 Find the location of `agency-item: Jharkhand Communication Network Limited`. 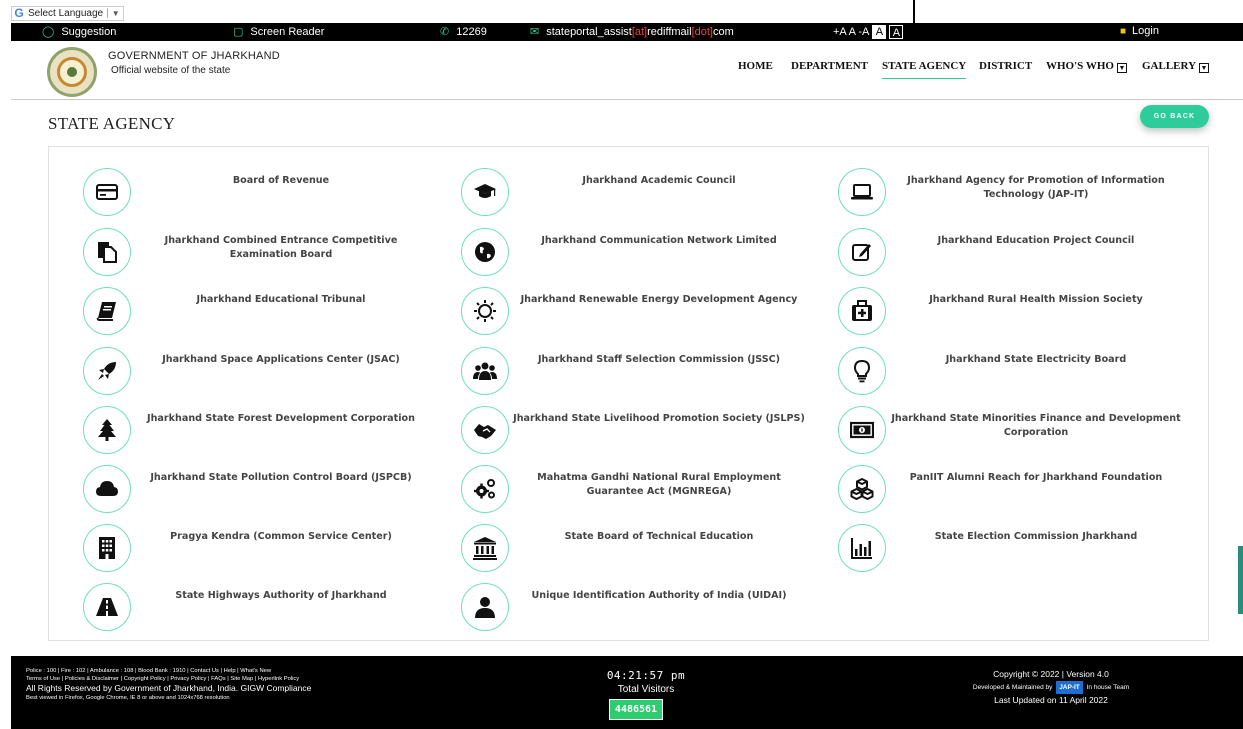

agency-item: Jharkhand Communication Network Limited is located at coordinates (615, 241).